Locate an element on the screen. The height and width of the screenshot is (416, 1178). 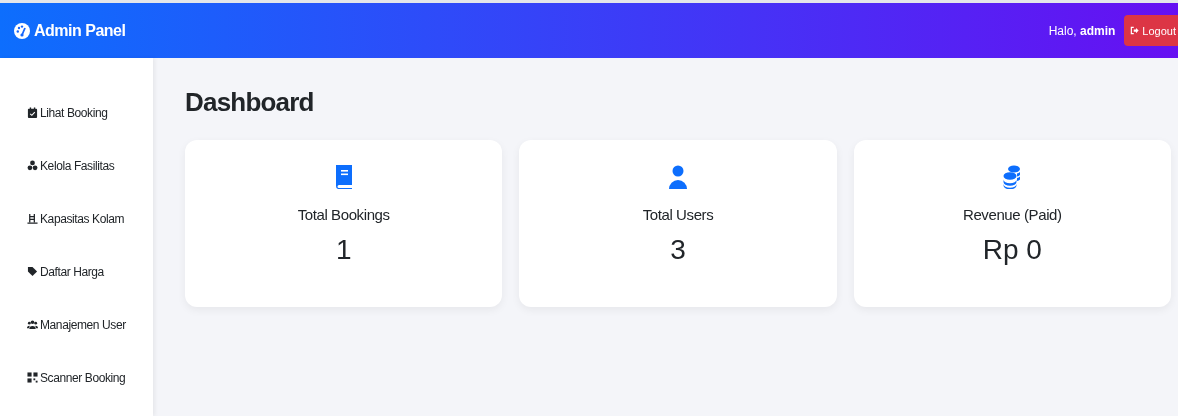
stat-label: Total Bookings is located at coordinates (343, 214).